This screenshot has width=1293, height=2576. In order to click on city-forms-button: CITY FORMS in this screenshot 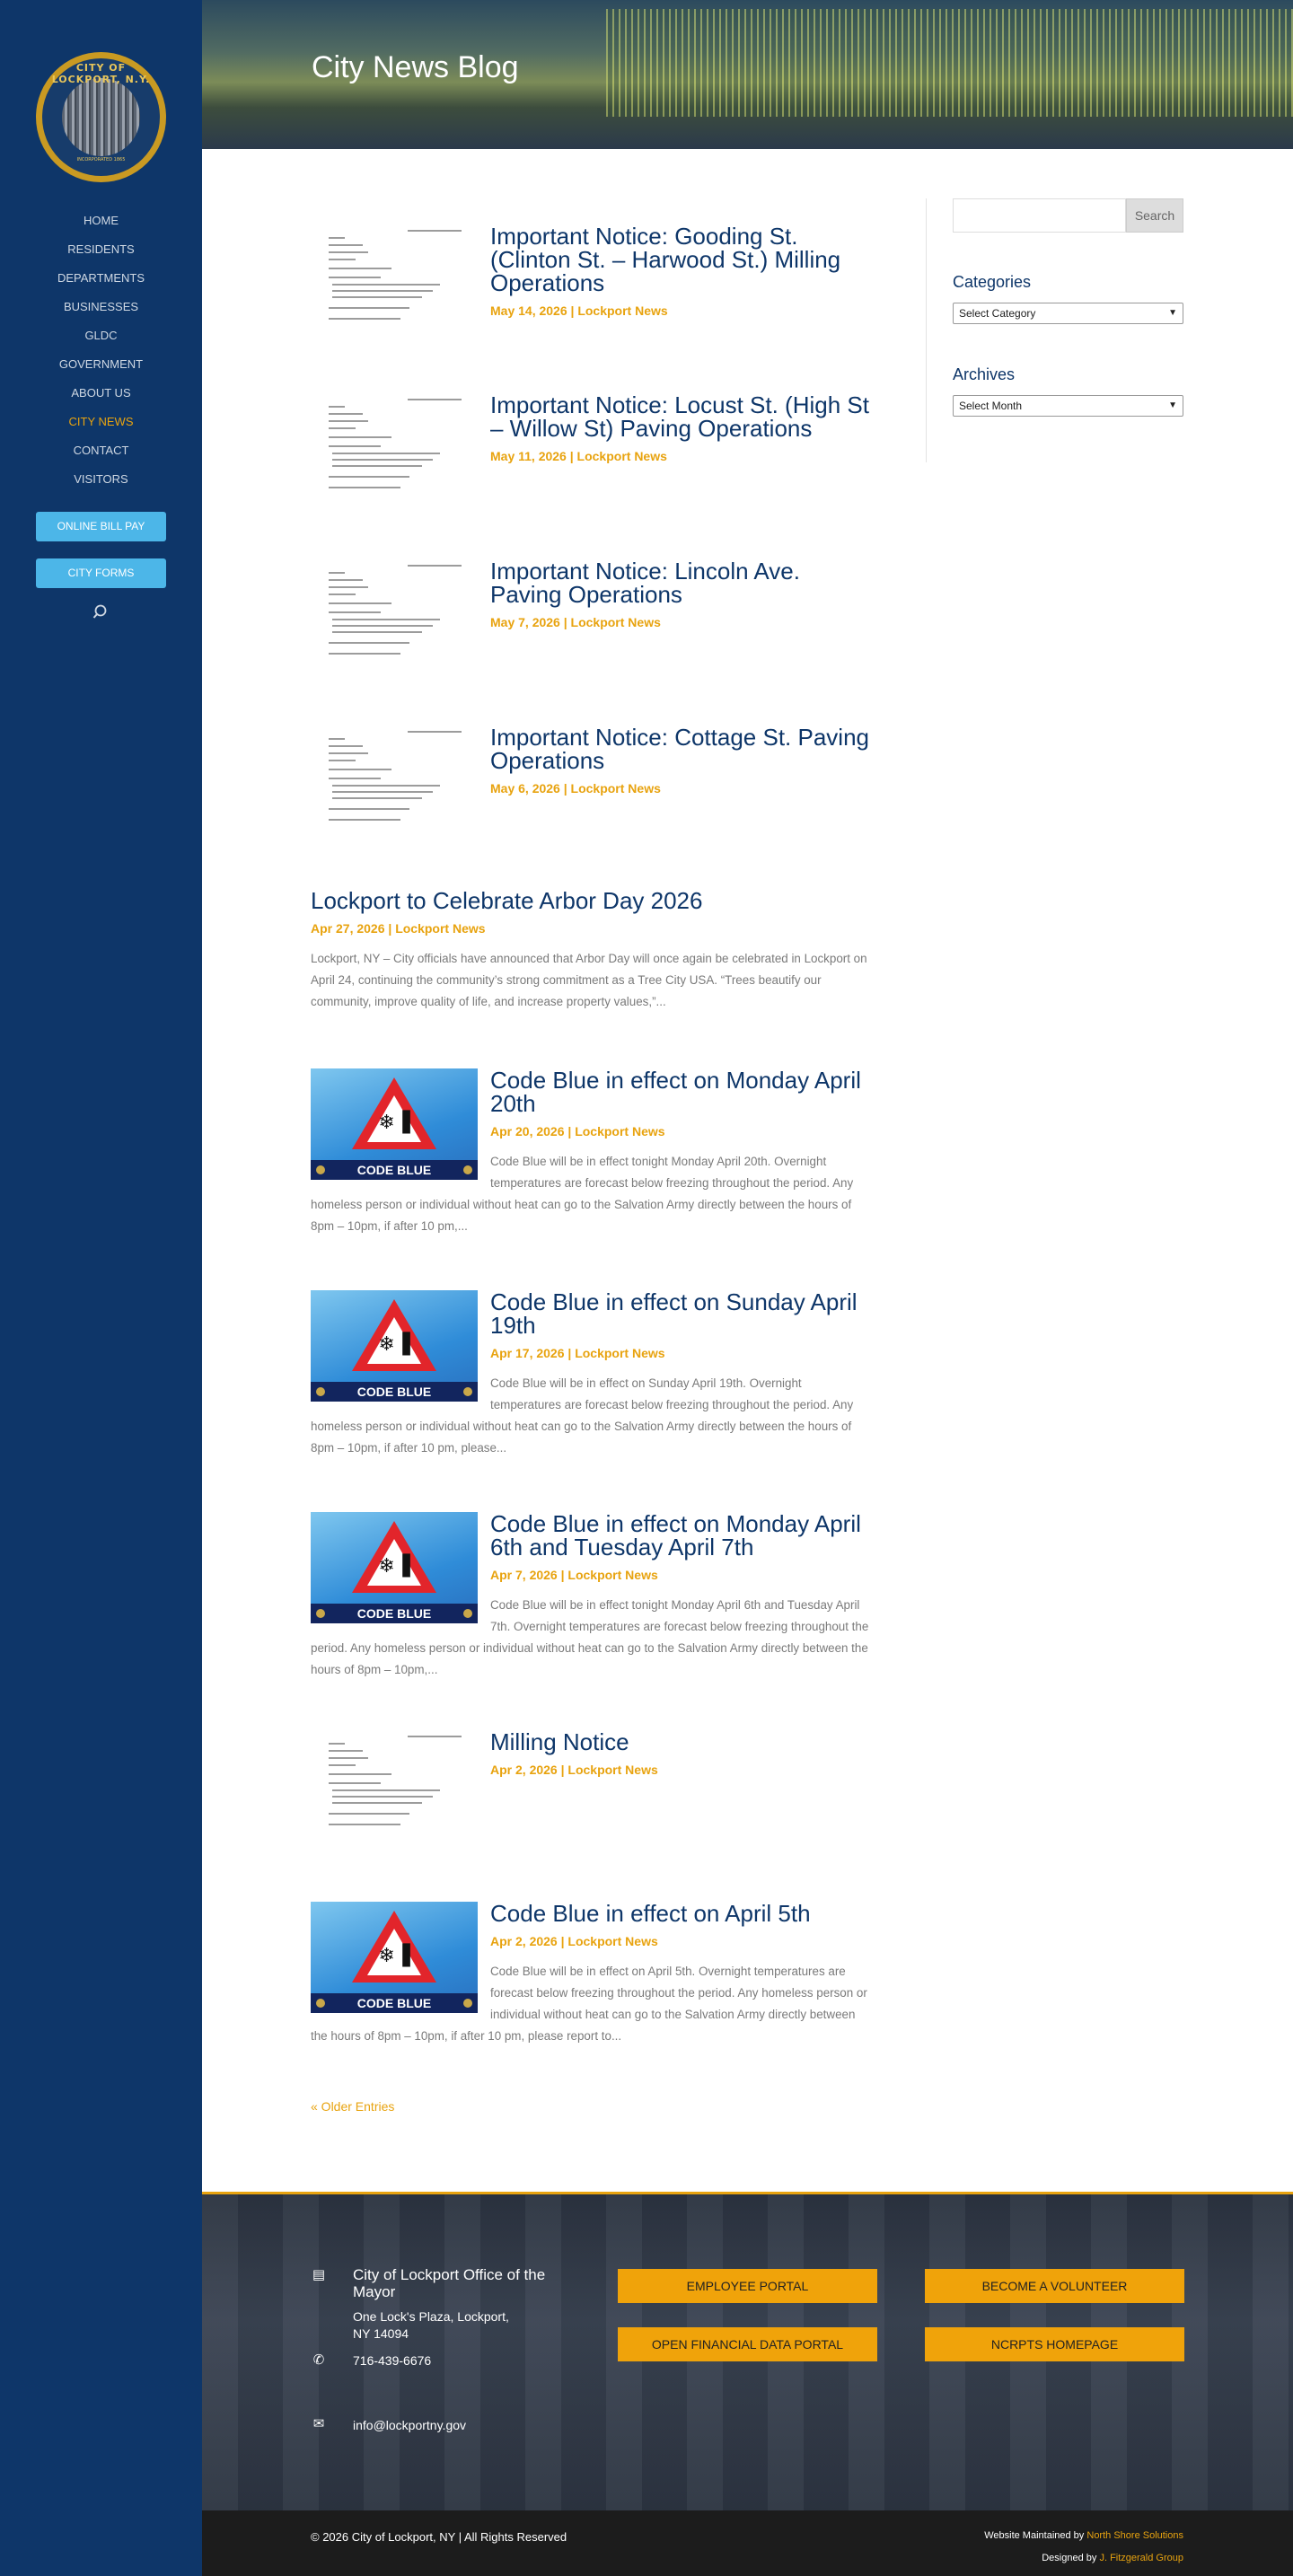, I will do `click(101, 573)`.